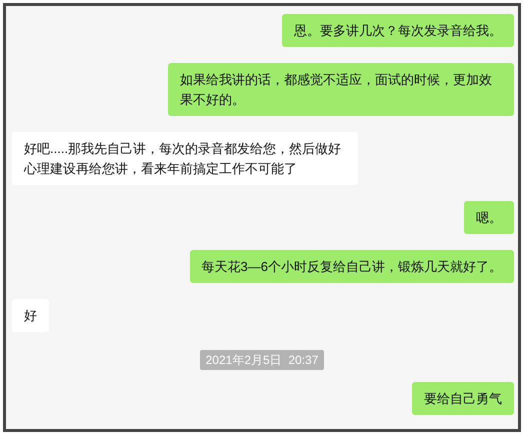 The height and width of the screenshot is (435, 524). Describe the element at coordinates (341, 89) in the screenshot. I see `sent-message-bubble: 如果给我讲的话，都感觉不适应，面试的时候，更加效果不好的。` at that location.